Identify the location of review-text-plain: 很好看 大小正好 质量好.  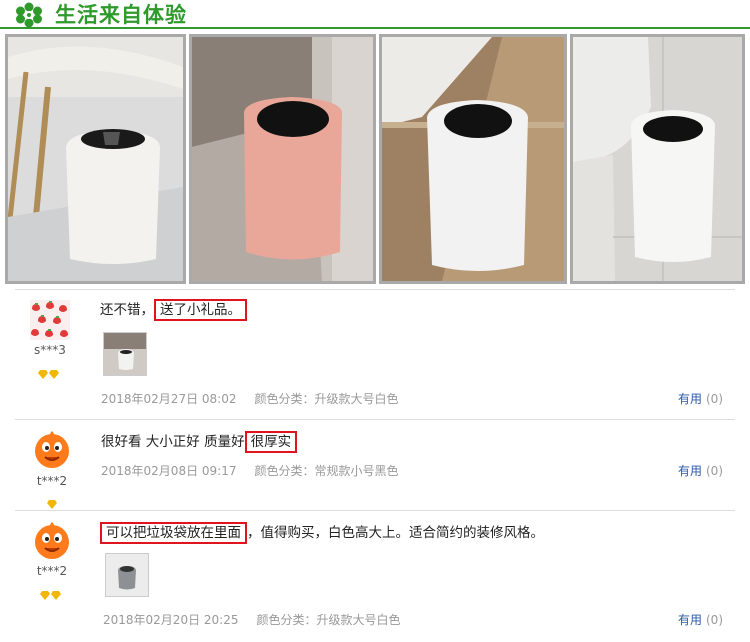
(173, 442).